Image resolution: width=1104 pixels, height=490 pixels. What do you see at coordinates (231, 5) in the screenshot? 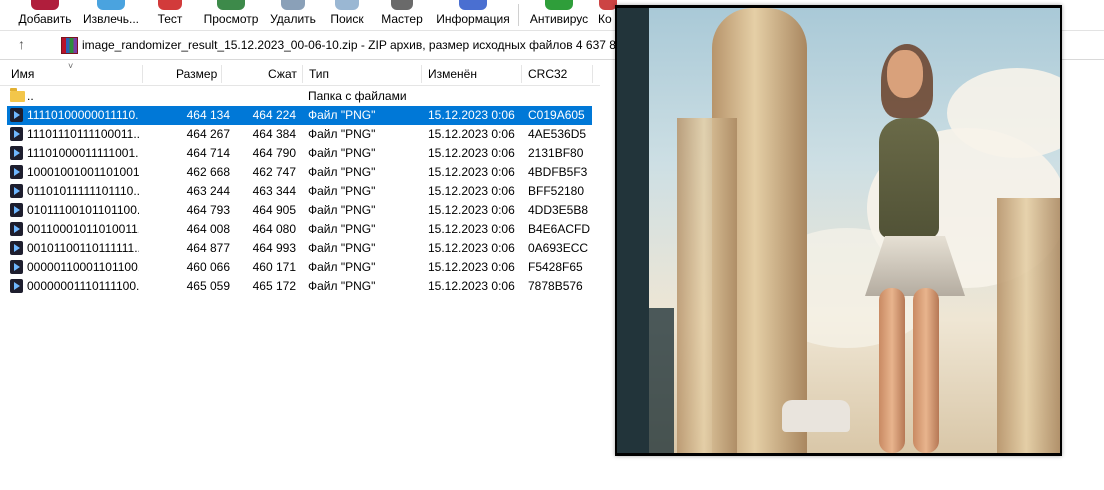
I see `view-icon` at bounding box center [231, 5].